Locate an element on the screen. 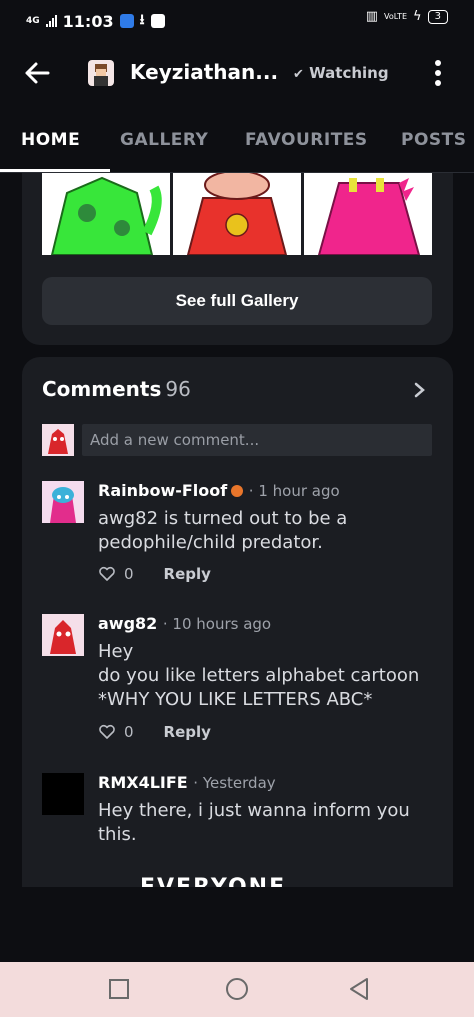 The width and height of the screenshot is (474, 1017). status-right: ▥ VoLTE ϟ 3 is located at coordinates (407, 16).